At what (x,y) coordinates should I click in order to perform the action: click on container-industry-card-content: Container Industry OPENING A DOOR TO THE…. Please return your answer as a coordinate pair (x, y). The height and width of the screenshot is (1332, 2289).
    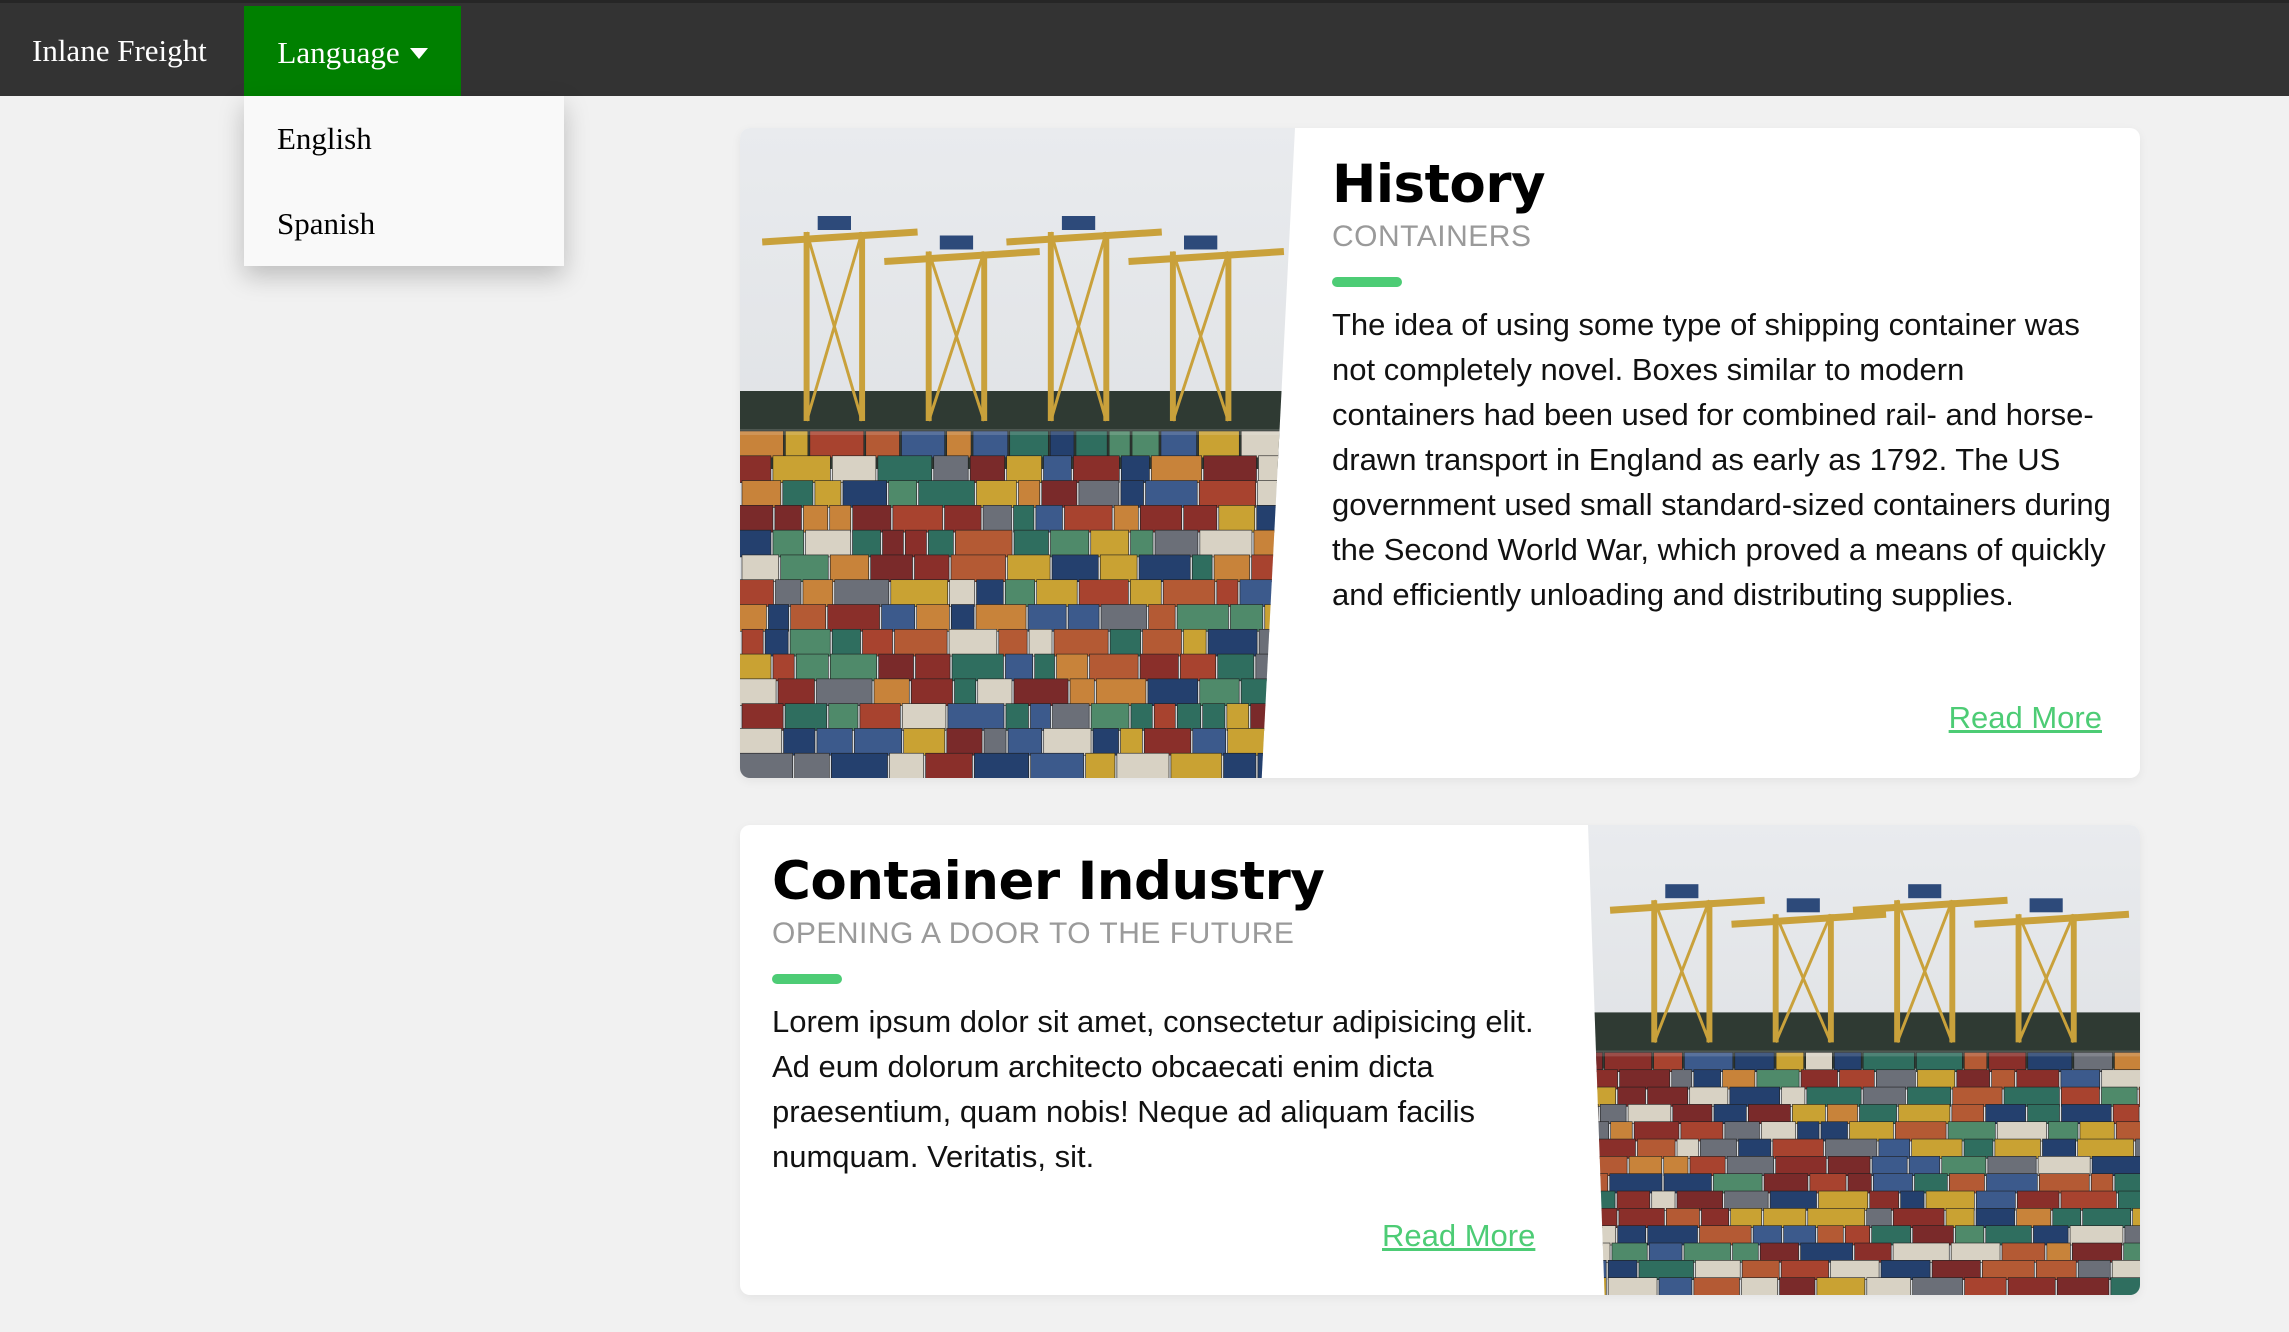
    Looking at the image, I should click on (1172, 1002).